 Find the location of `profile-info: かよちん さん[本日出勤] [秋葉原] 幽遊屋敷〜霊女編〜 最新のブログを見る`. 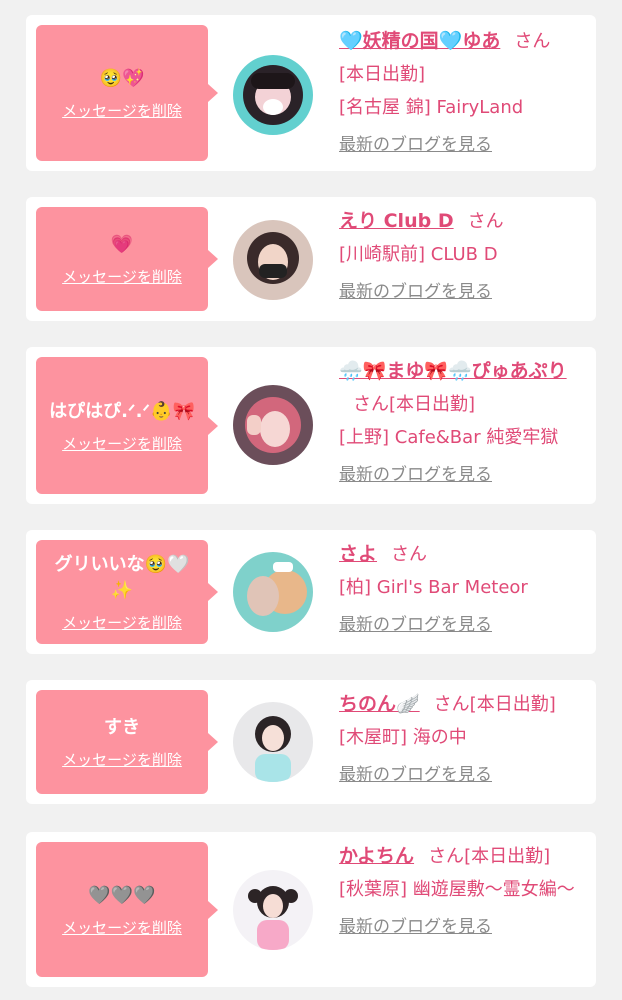

profile-info: かよちん さん[本日出勤] [秋葉原] 幽遊屋敷〜霊女編〜 最新のブログを見る is located at coordinates (465, 891).